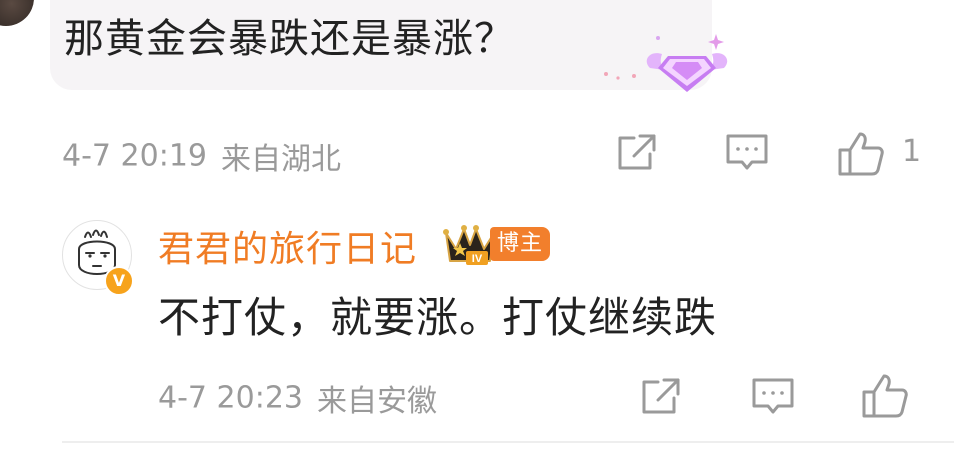  I want to click on level-badge-text: IV, so click(477, 259).